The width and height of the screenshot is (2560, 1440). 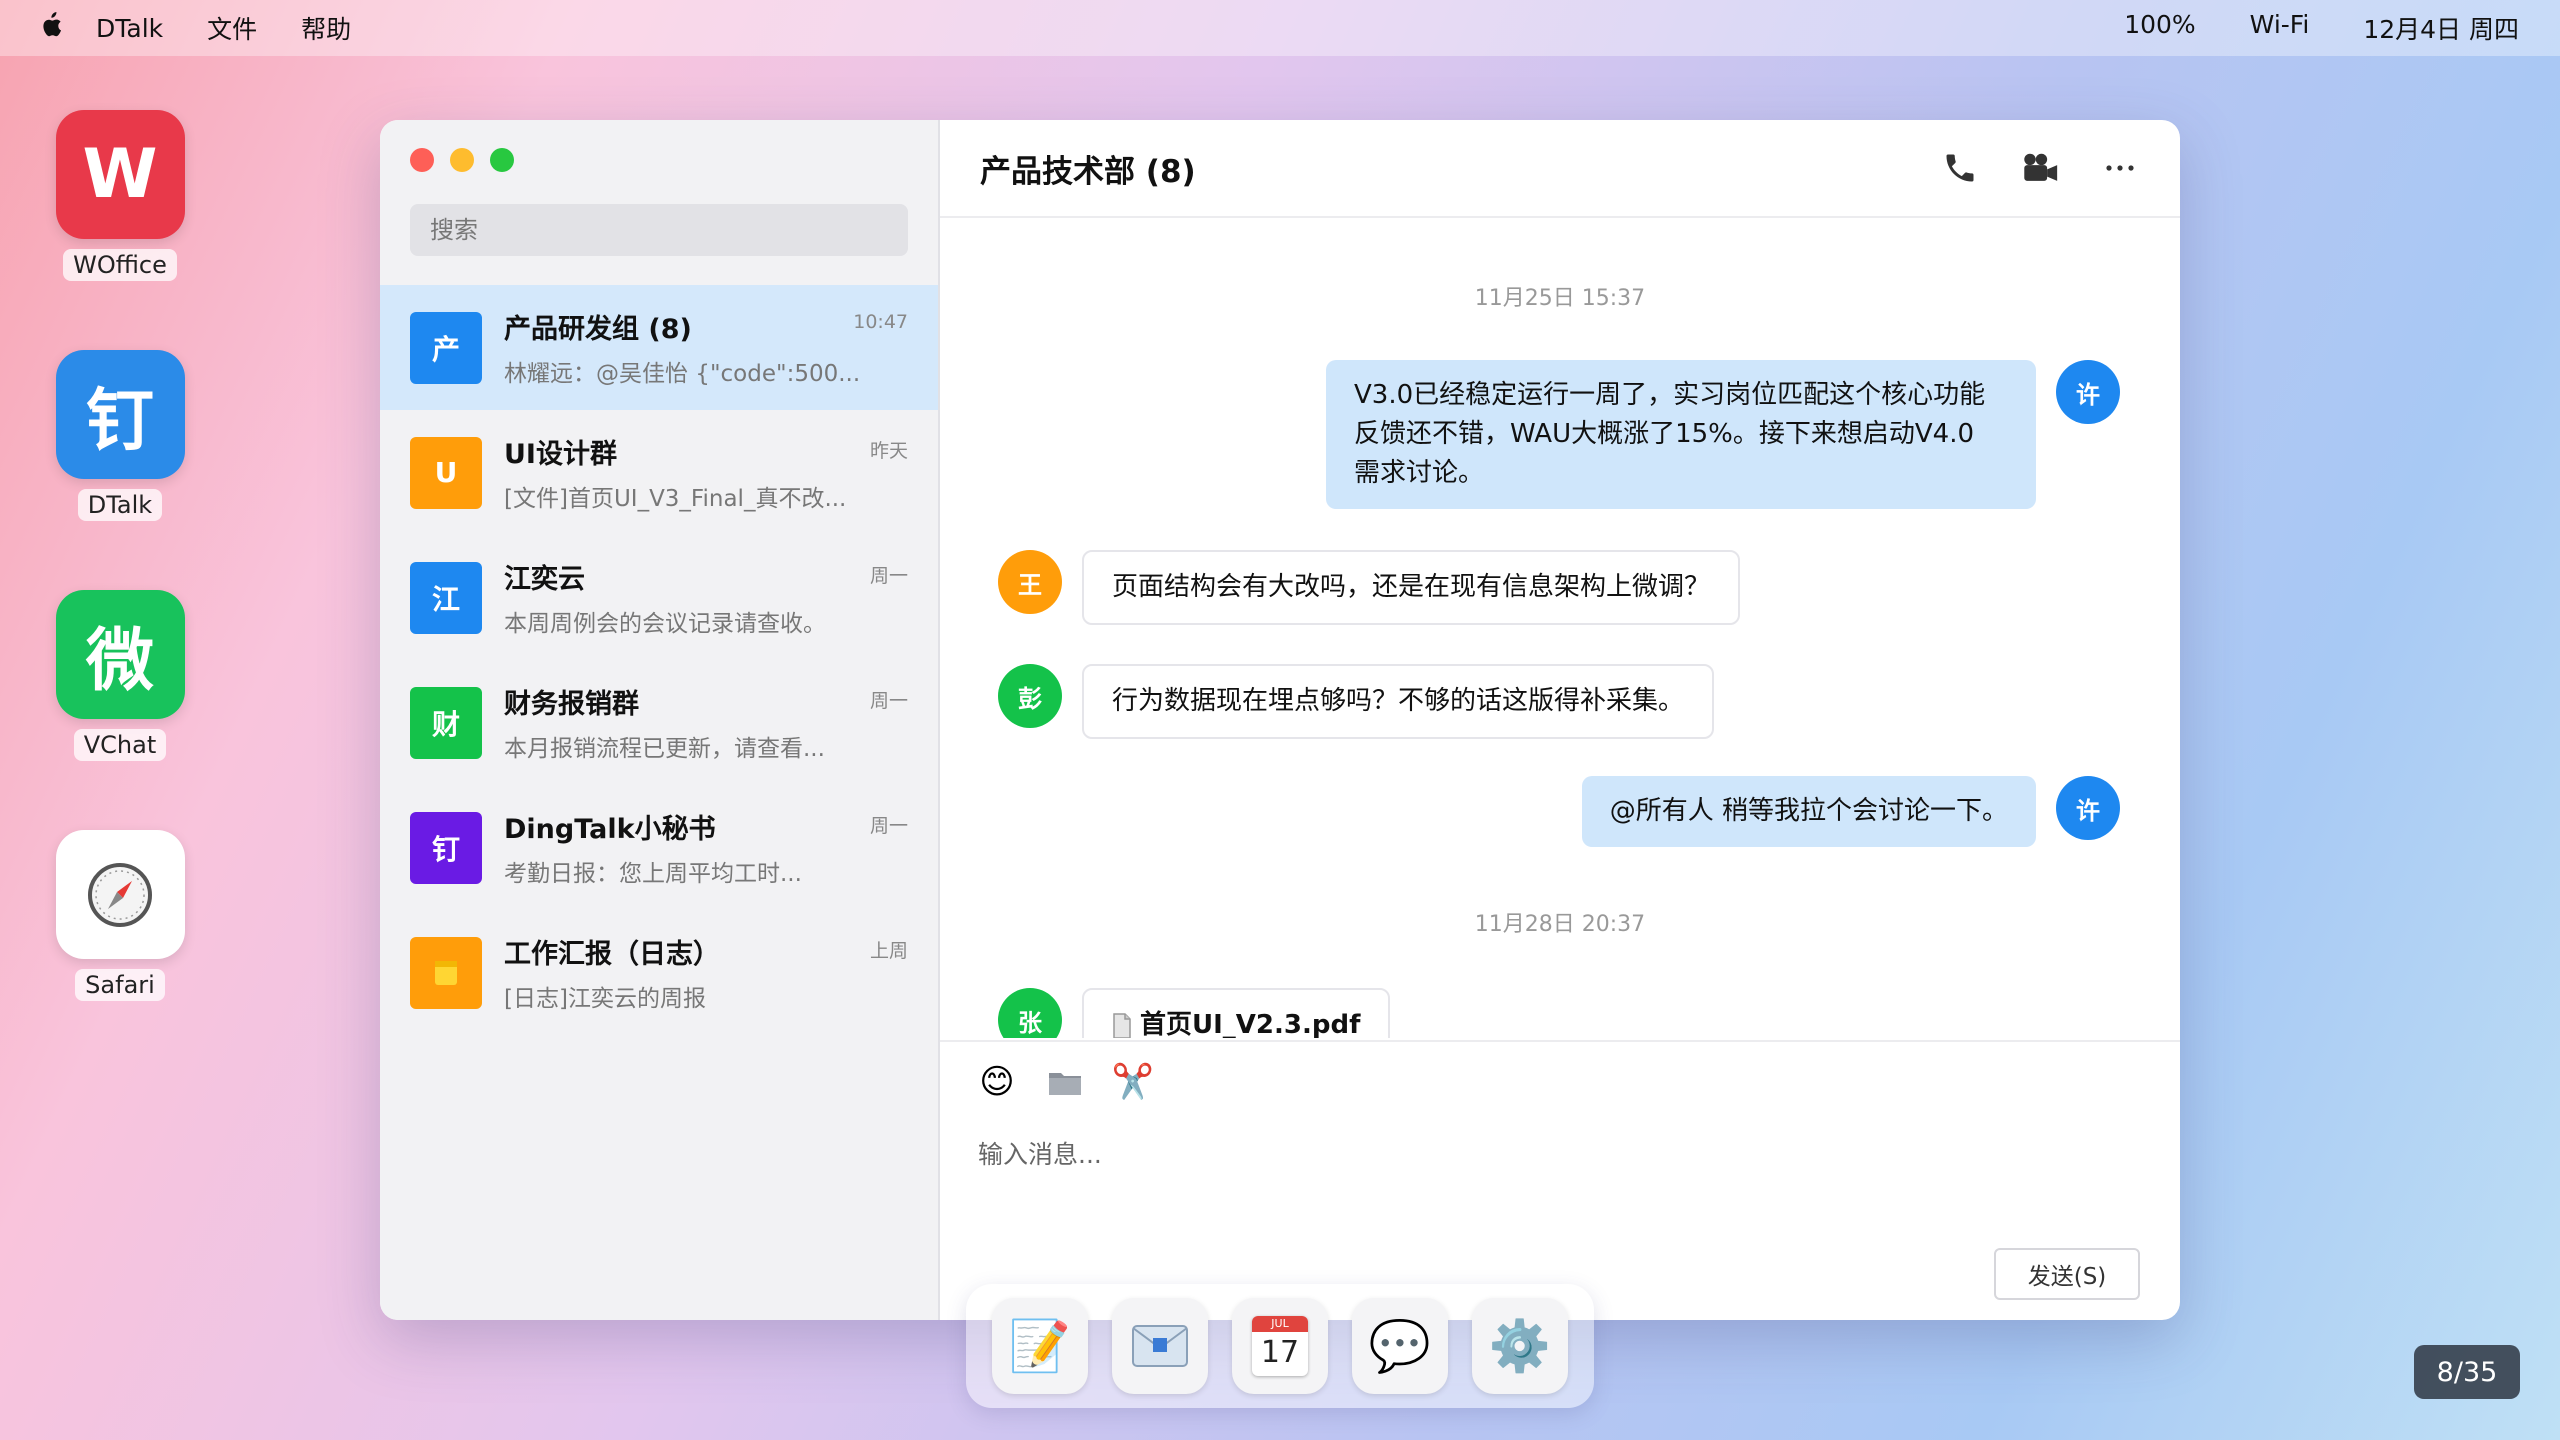 I want to click on conversation-item: 财 财务报销群 本月报销流程已更新，请查看... 周一, so click(x=659, y=722).